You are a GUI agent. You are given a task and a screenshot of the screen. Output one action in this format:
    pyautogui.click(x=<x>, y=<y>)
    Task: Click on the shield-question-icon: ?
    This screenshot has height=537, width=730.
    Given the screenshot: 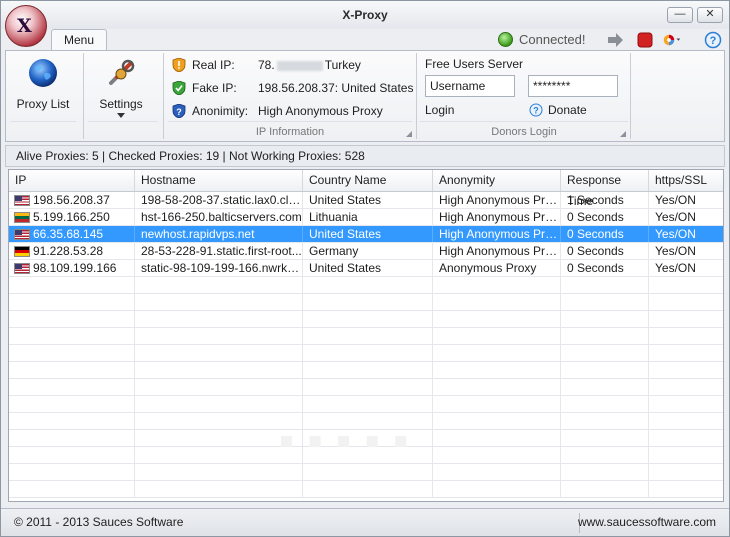 What is the action you would take?
    pyautogui.click(x=179, y=111)
    